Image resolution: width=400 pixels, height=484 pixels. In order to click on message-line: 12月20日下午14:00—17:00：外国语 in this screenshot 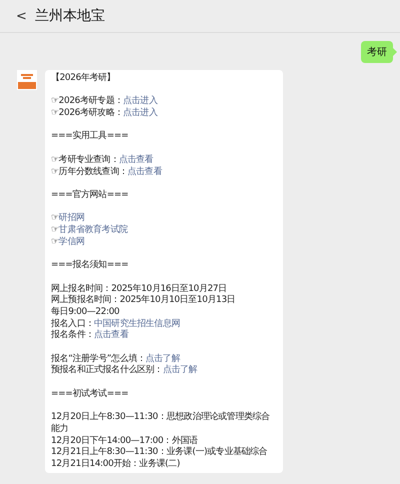, I will do `click(125, 441)`.